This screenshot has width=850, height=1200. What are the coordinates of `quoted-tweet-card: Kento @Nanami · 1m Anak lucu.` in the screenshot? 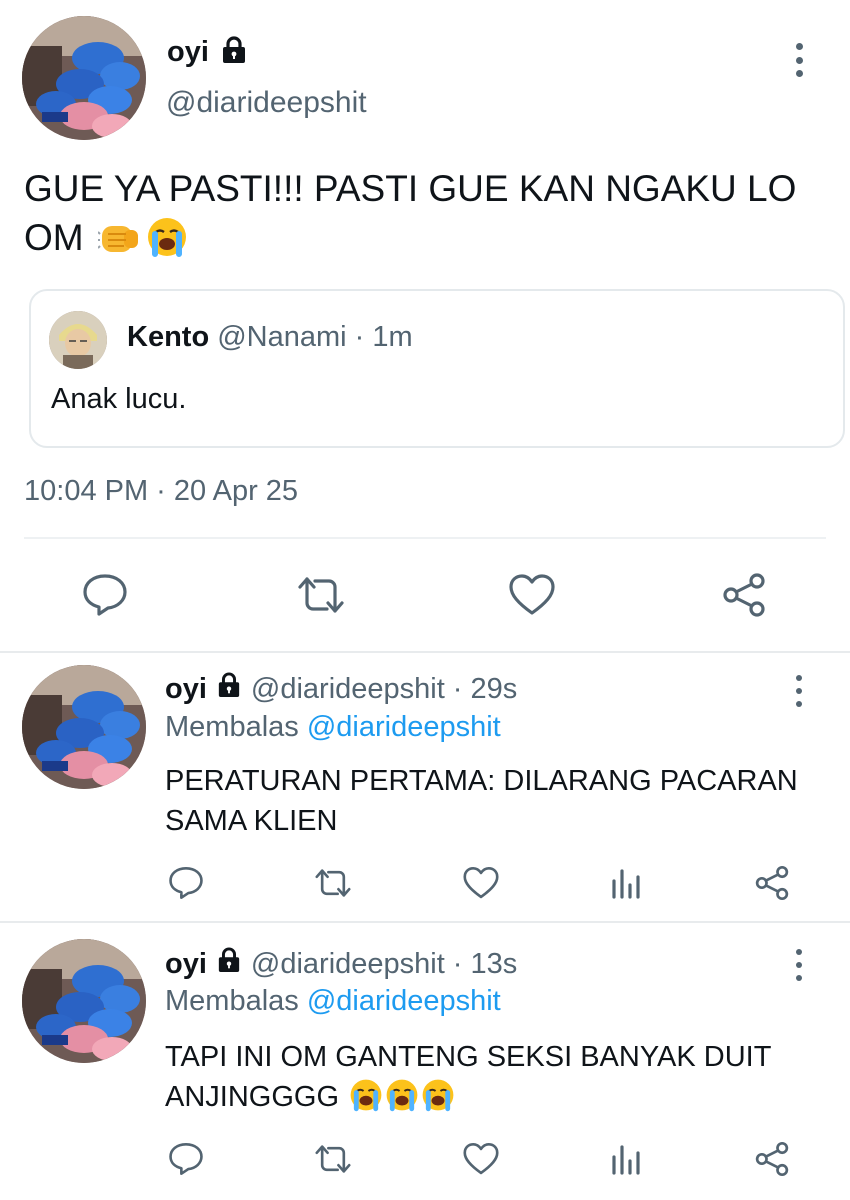 It's located at (437, 368).